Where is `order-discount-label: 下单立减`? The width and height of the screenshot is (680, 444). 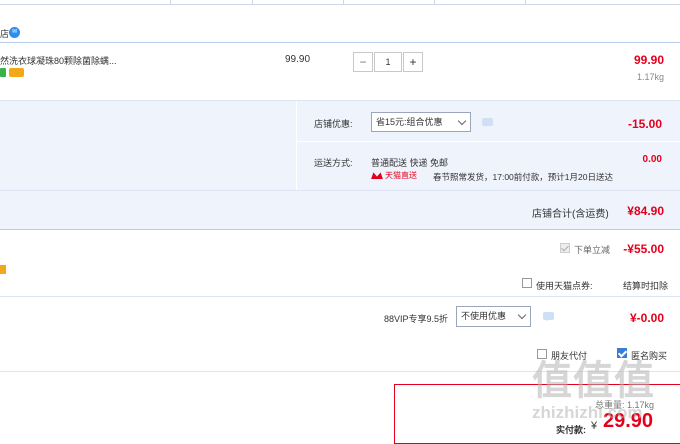 order-discount-label: 下单立减 is located at coordinates (592, 250).